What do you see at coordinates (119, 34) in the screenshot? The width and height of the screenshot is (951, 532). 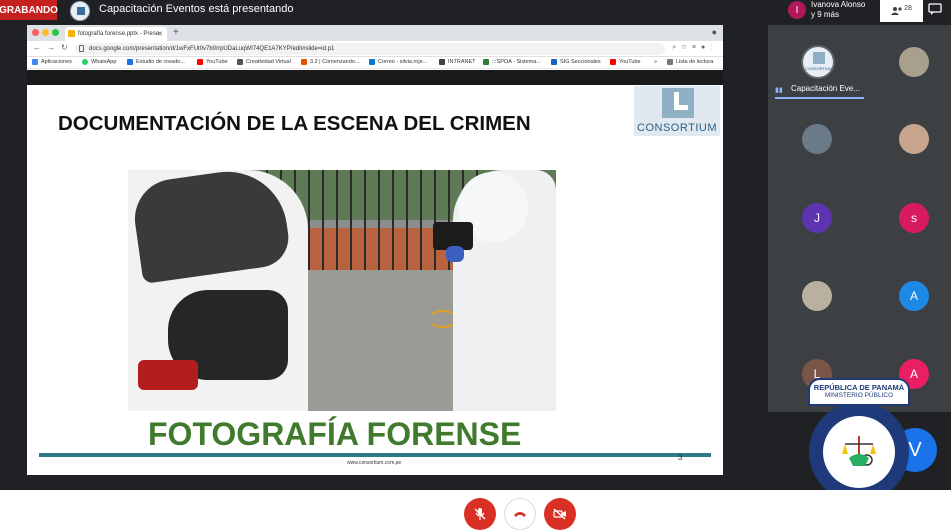 I see `tab-title: fotografía forense.pptx - Prese` at bounding box center [119, 34].